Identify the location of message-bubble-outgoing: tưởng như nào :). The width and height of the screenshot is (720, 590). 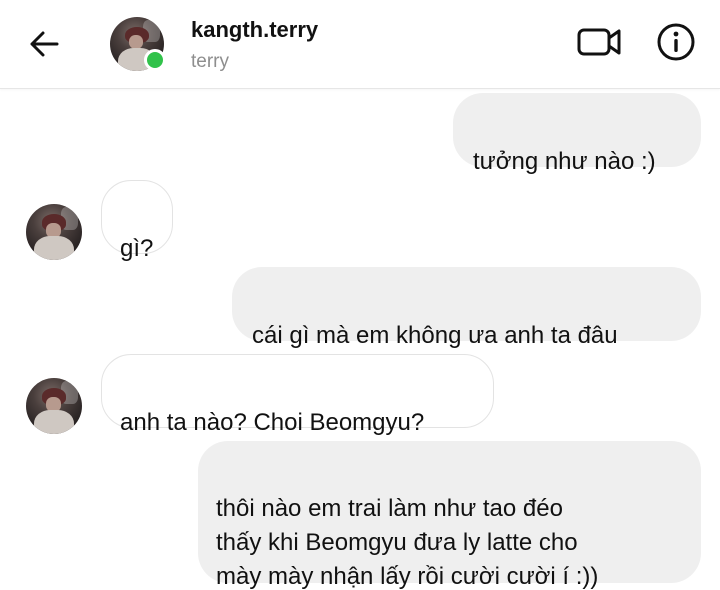
(577, 134).